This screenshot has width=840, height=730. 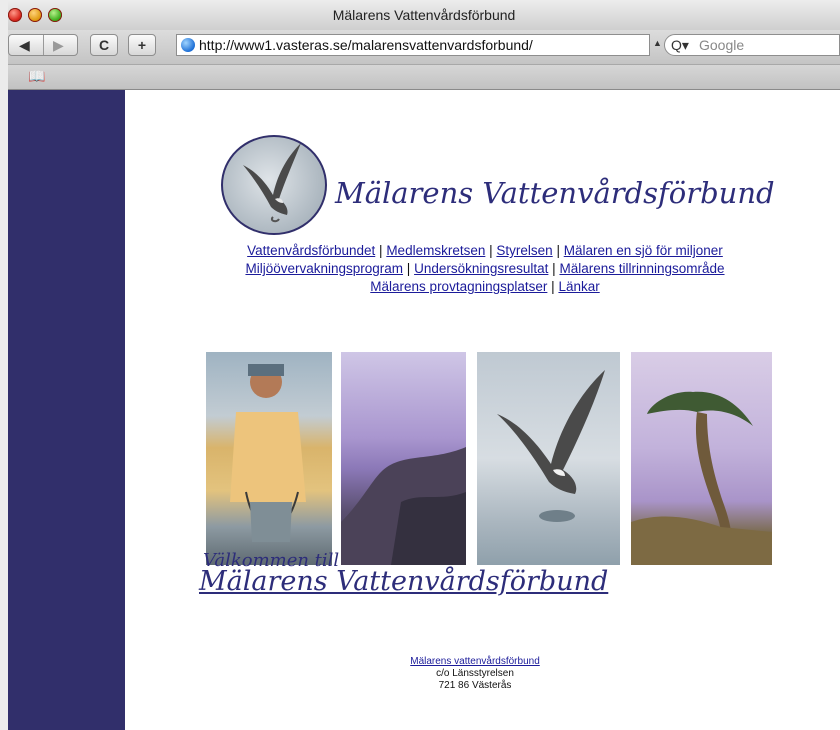 What do you see at coordinates (701, 458) in the screenshot?
I see `photo-pine-tree` at bounding box center [701, 458].